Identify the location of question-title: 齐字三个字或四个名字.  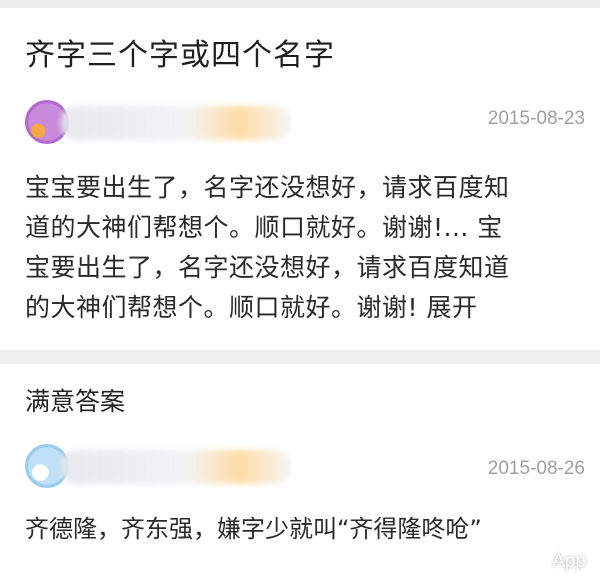
(180, 55).